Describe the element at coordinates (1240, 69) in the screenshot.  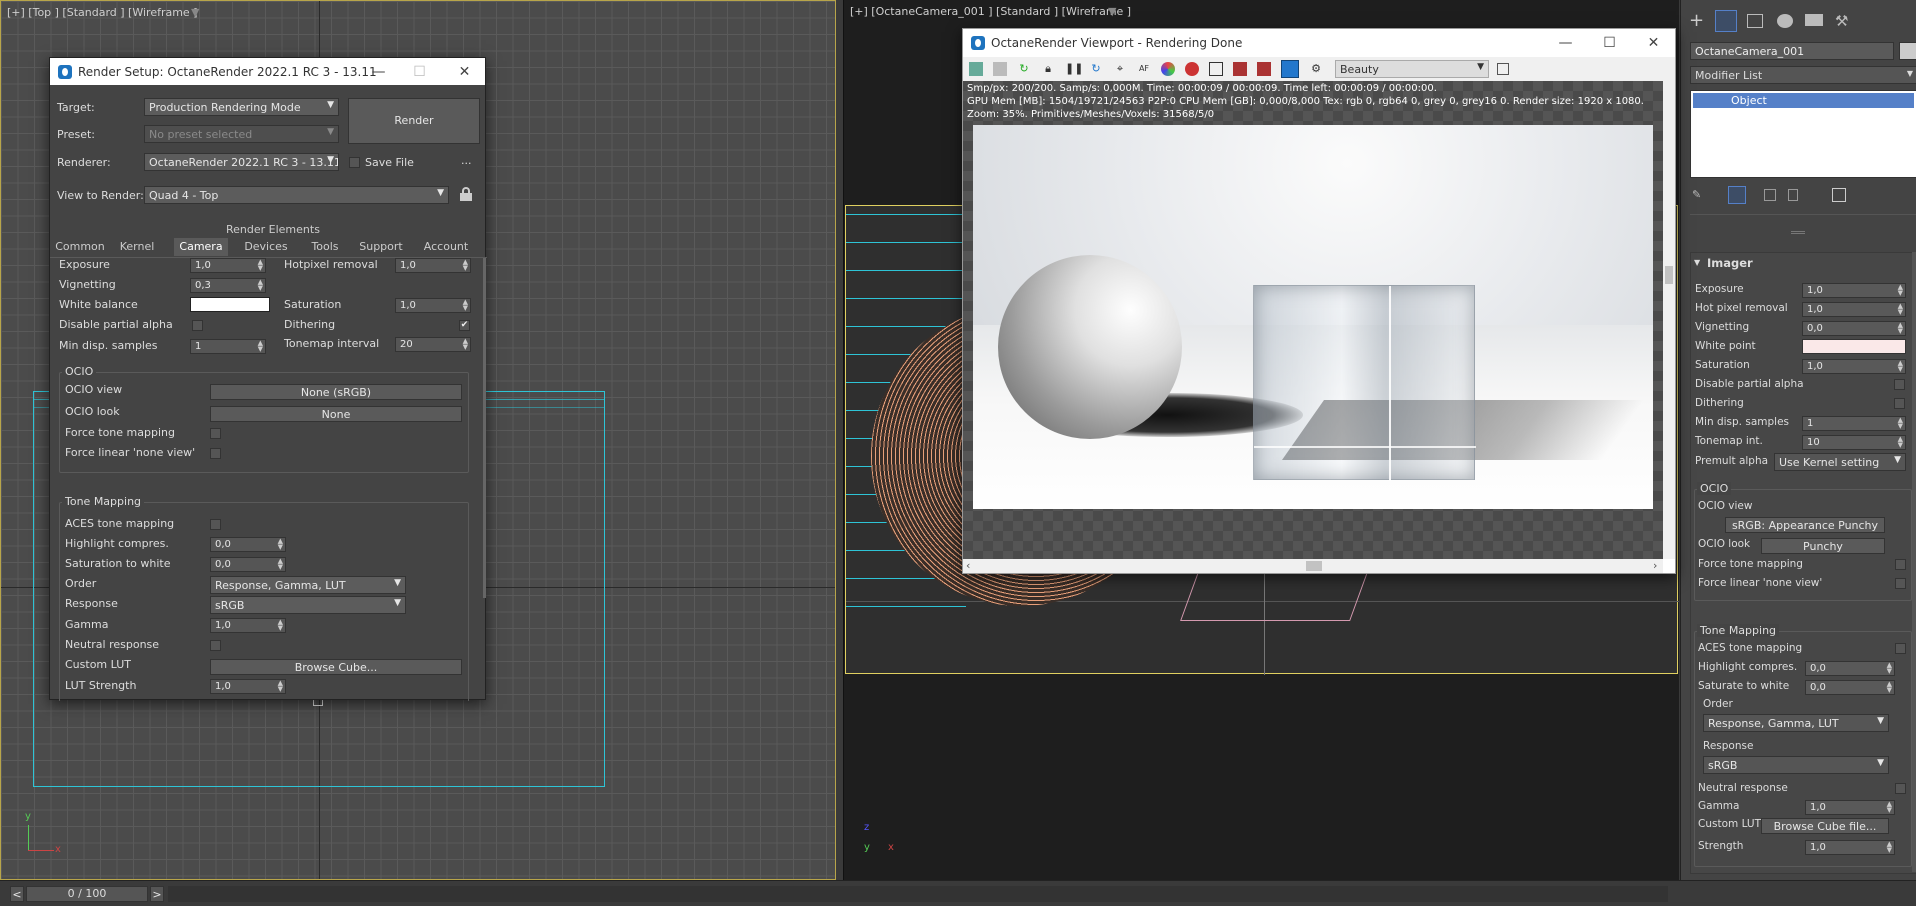
I see `film-region-icon` at that location.